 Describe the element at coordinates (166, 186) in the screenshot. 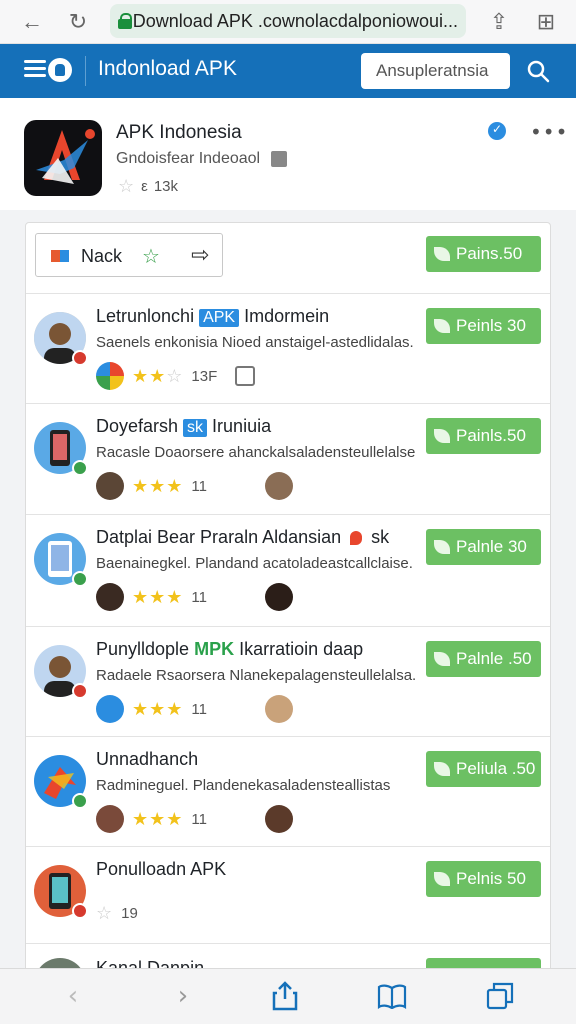

I see `rating-count: 13k` at that location.